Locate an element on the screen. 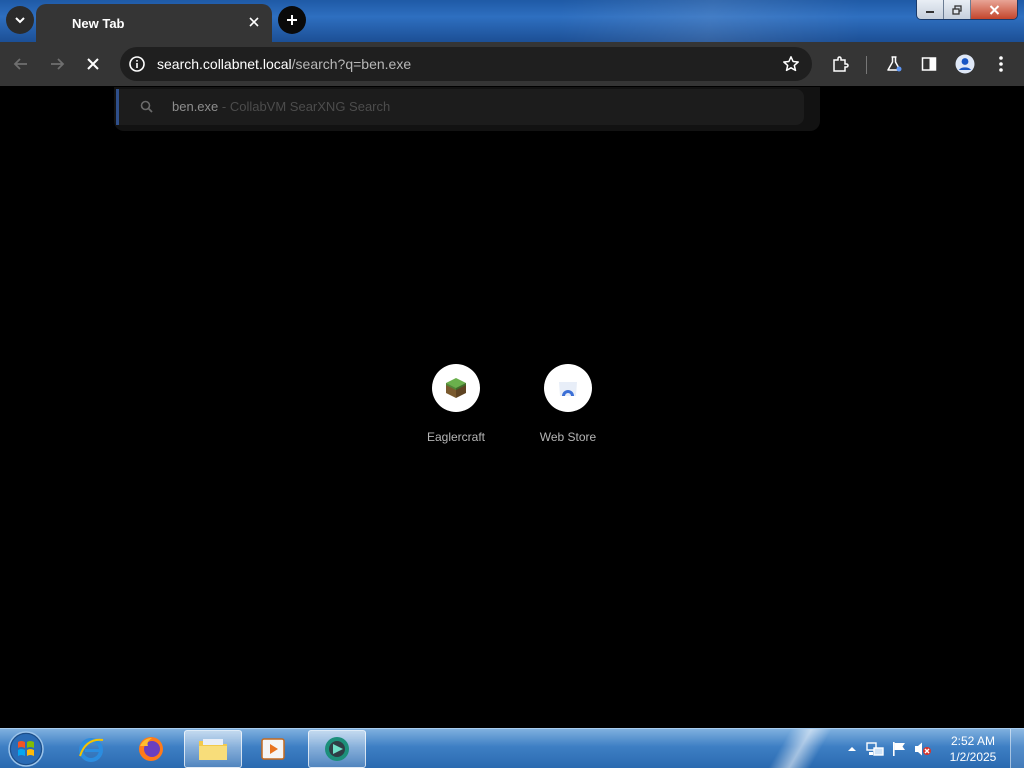  volume-muted-icon is located at coordinates (923, 749).